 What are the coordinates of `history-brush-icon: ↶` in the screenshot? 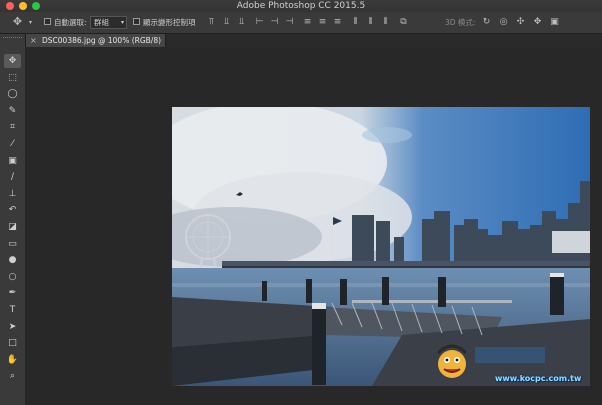 It's located at (12, 210).